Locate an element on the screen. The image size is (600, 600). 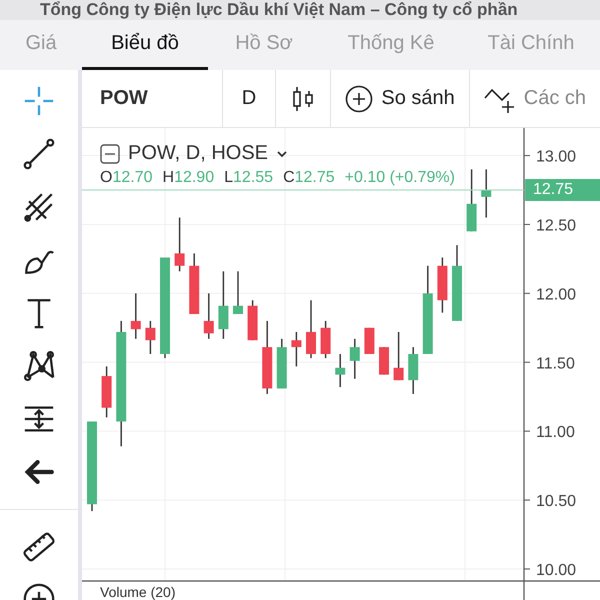
compare-button: So sánh is located at coordinates (400, 98).